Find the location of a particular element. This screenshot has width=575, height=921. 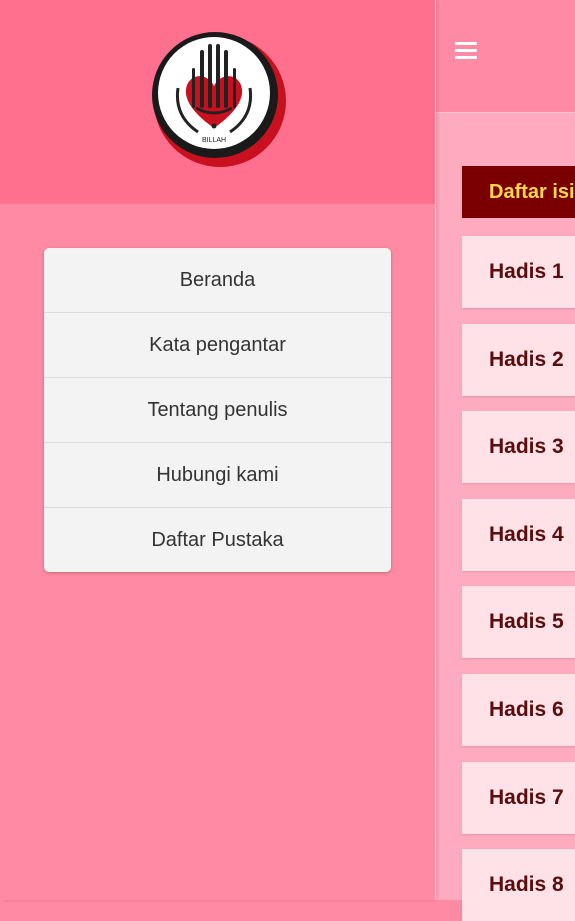

billah-logo-icon: BILLAH is located at coordinates (219, 99).